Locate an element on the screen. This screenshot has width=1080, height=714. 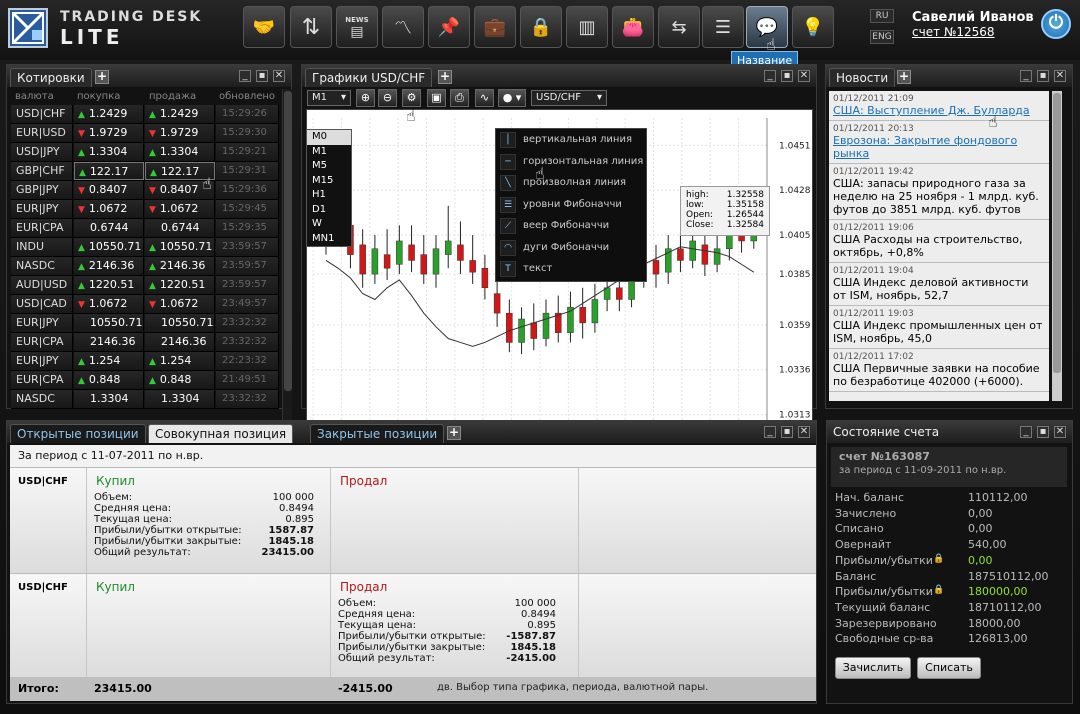
timeframe-option: H1 is located at coordinates (329, 195).